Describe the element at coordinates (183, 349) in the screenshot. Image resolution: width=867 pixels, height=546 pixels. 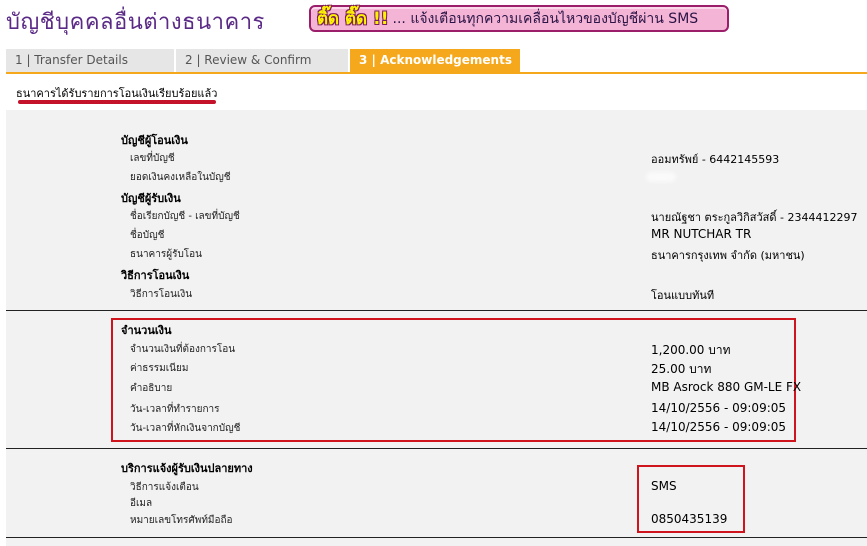
I see `amount-label: จำนวนเงินที่ต้องการโอน` at that location.